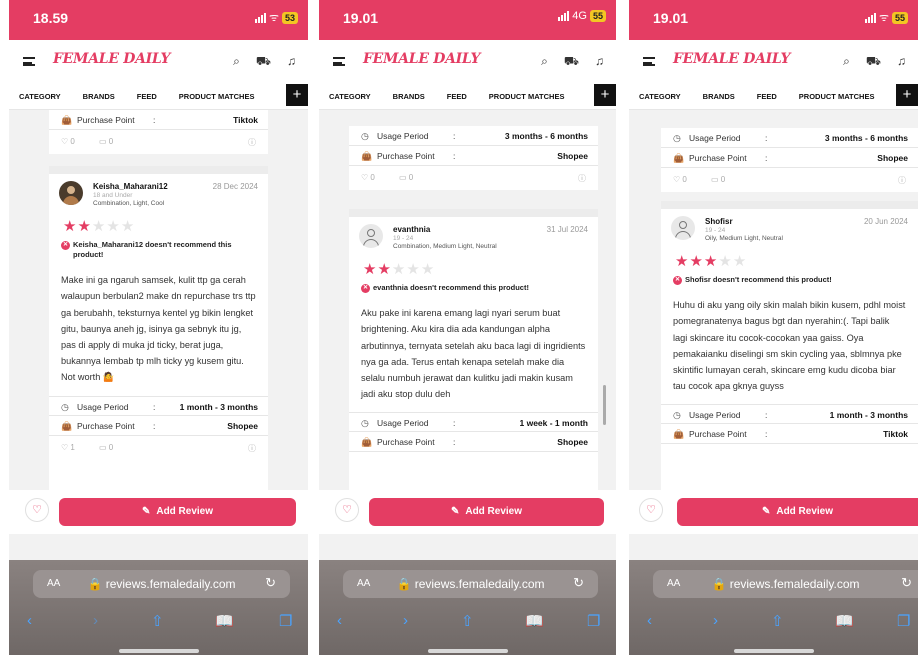 The width and height of the screenshot is (918, 655). I want to click on review-date: 31 Jul 2024, so click(567, 229).